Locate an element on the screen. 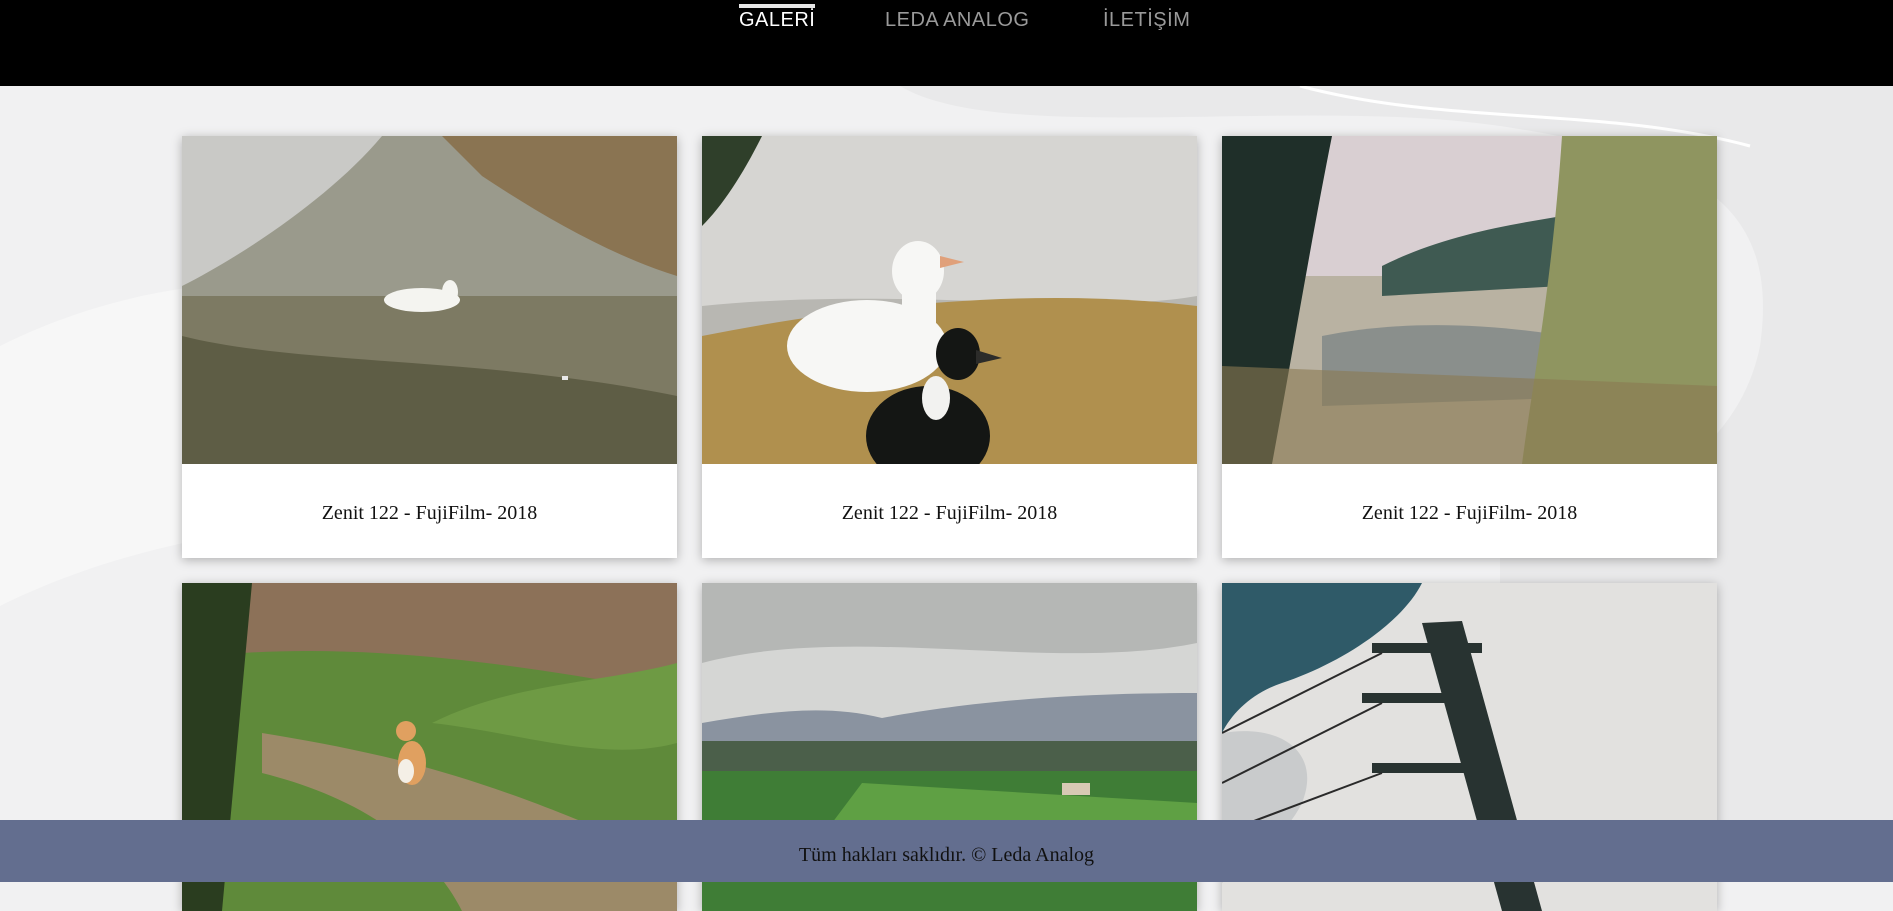 This screenshot has width=1893, height=911. nav-item-iletisim: İLETİŞİM is located at coordinates (1146, 18).